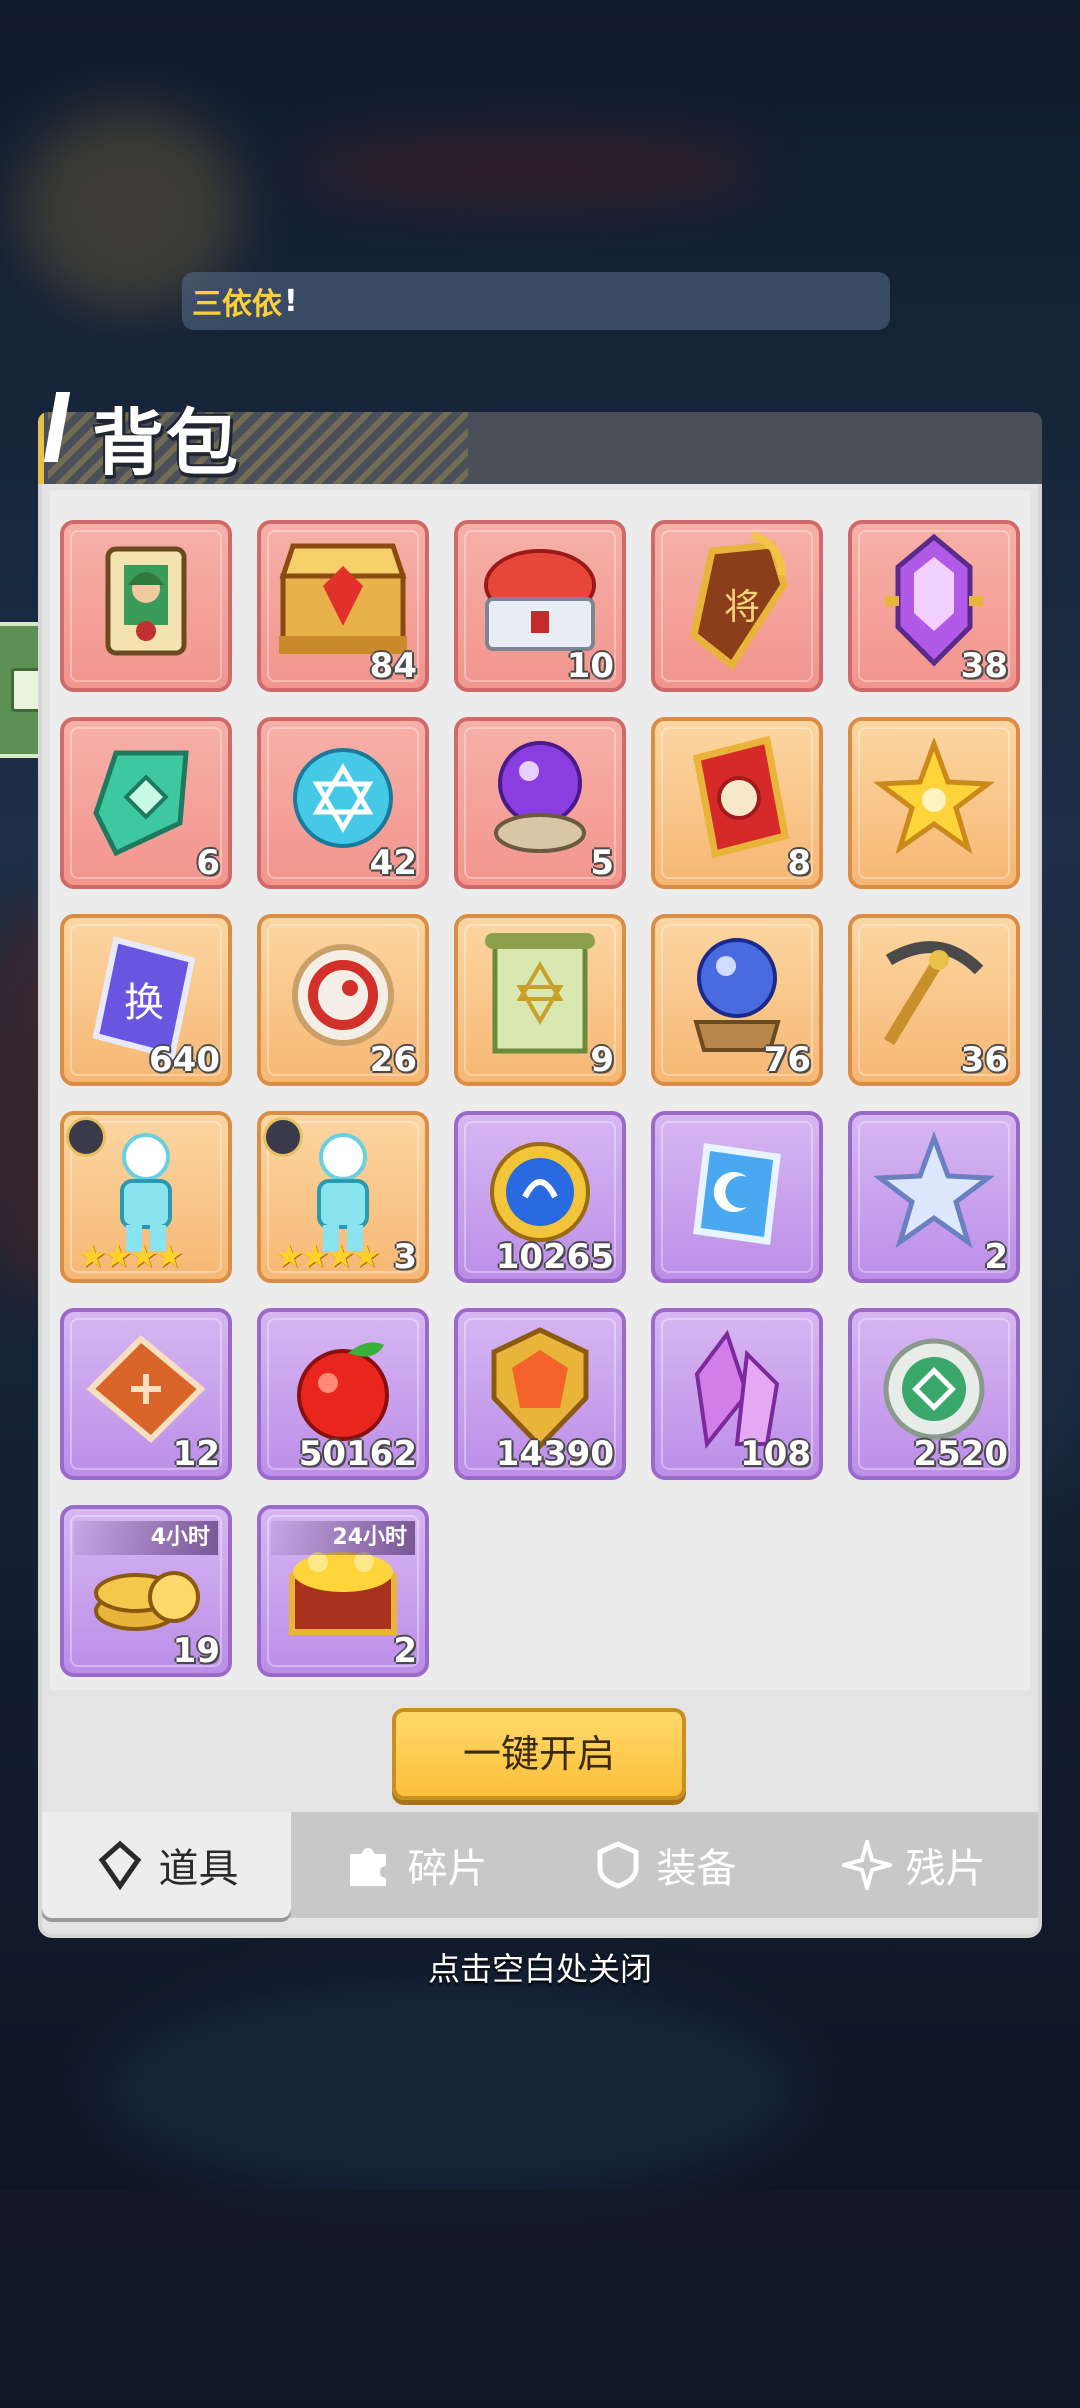 The height and width of the screenshot is (2408, 1080). What do you see at coordinates (934, 1000) in the screenshot?
I see `bag-item-pickaxe: 36` at bounding box center [934, 1000].